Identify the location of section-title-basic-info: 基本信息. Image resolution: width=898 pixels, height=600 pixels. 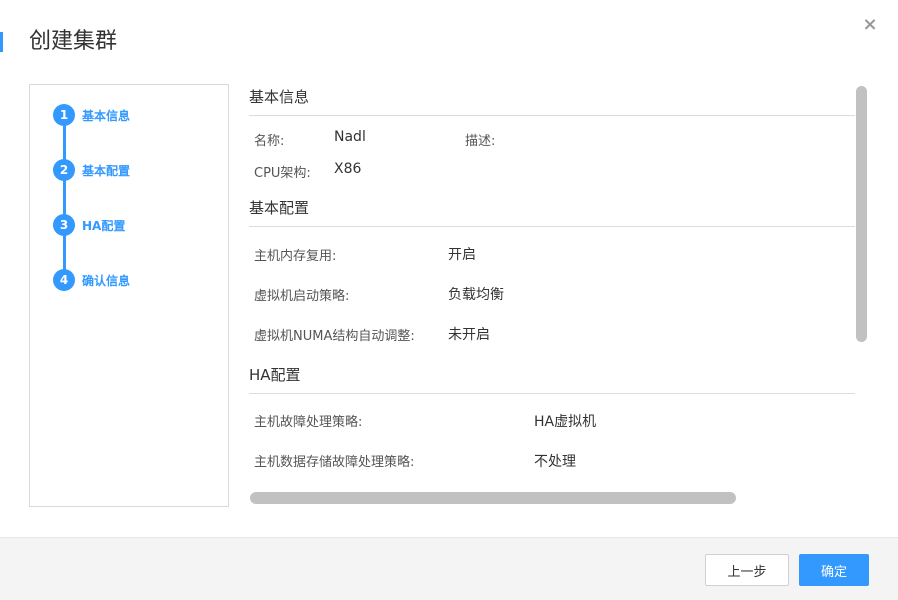
(279, 97).